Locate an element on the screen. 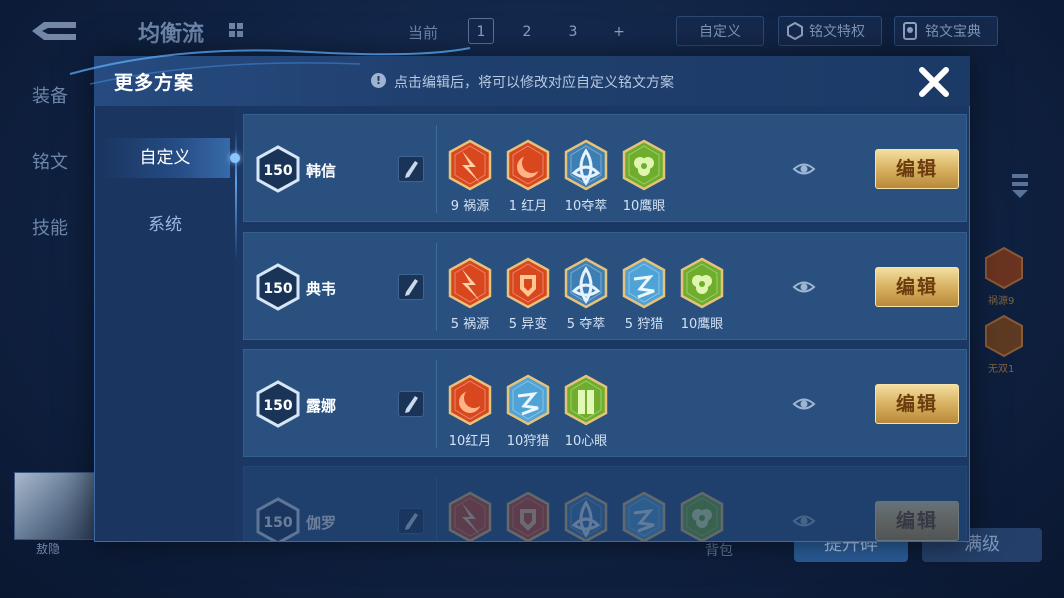 This screenshot has width=1064, height=598. privilege-icon is located at coordinates (795, 31).